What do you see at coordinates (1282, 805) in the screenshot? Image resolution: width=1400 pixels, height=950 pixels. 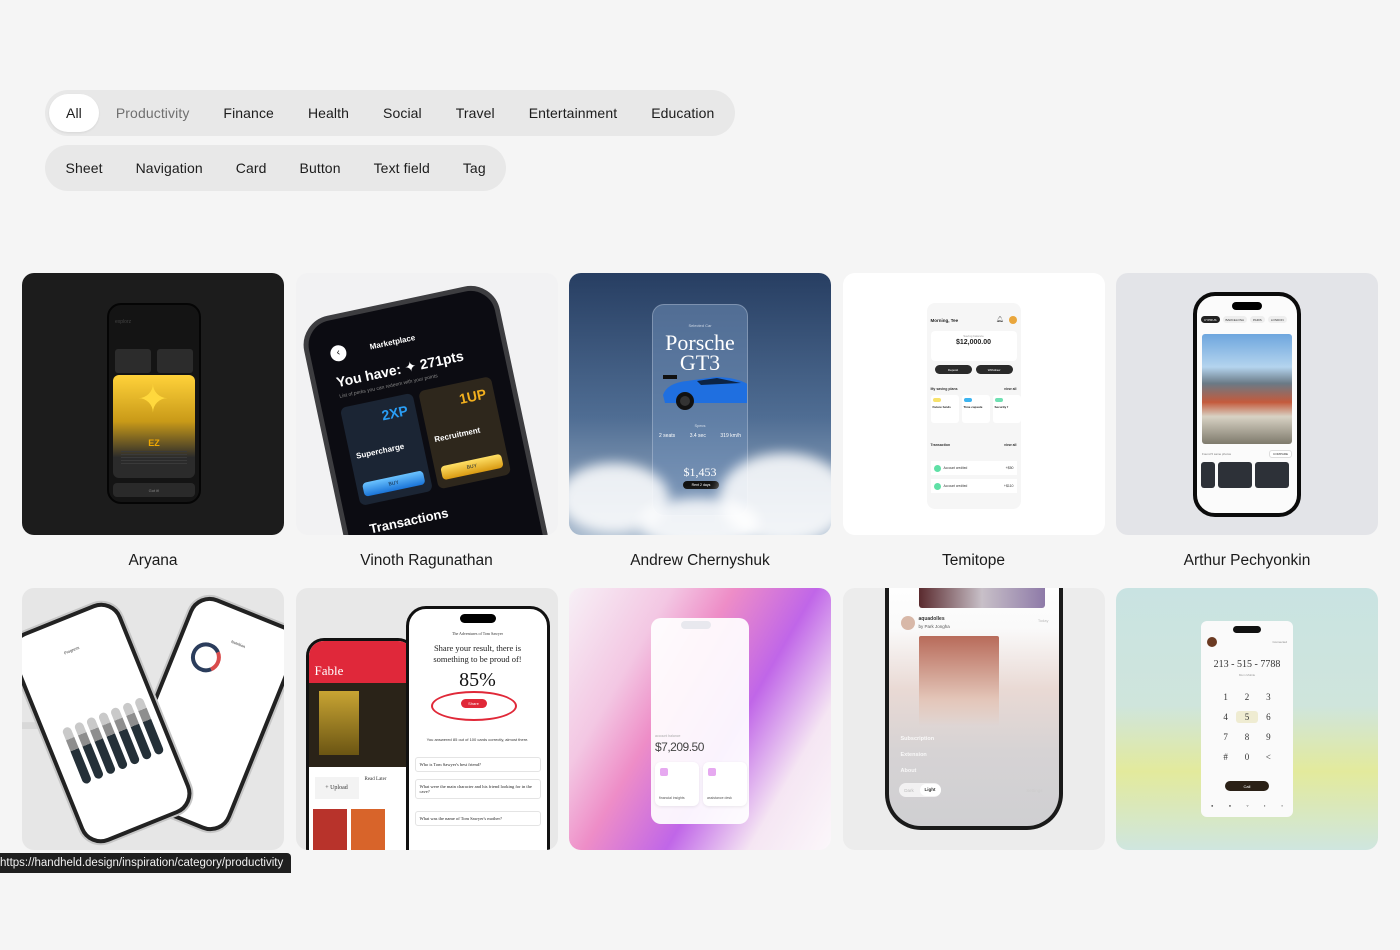 I see `lock-icon: ▪` at bounding box center [1282, 805].